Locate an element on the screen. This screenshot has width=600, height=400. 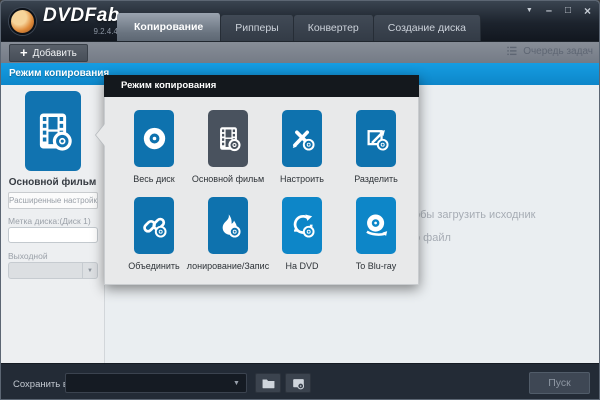
disc-icon is located at coordinates (154, 138).